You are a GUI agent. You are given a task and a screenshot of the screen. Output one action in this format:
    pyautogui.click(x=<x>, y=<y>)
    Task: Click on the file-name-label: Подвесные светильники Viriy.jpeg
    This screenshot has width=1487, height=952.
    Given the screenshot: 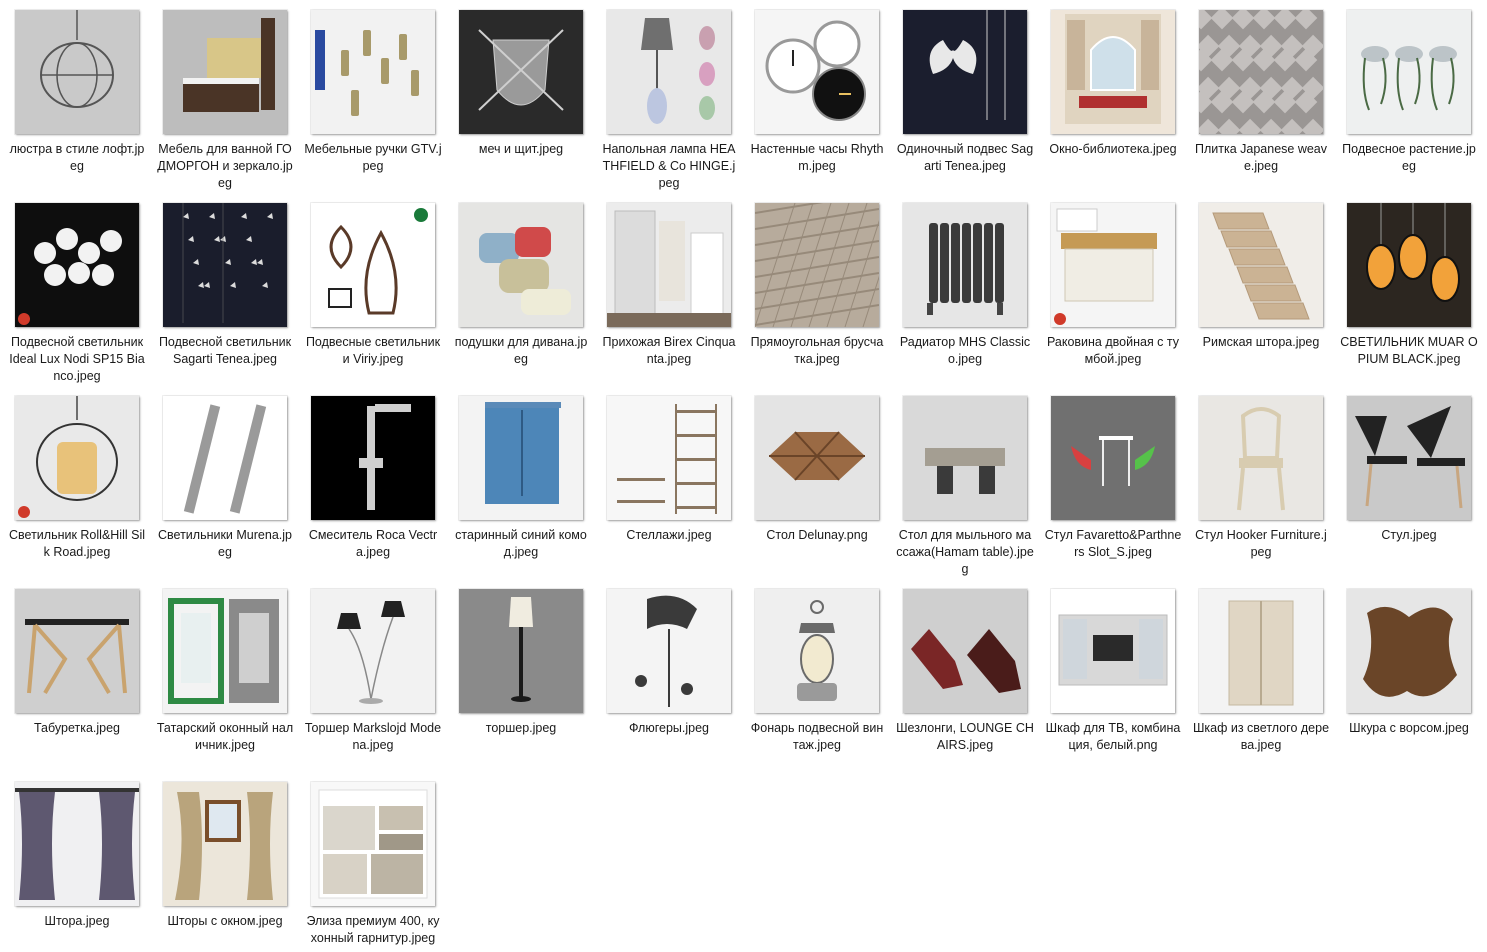 What is the action you would take?
    pyautogui.click(x=373, y=350)
    